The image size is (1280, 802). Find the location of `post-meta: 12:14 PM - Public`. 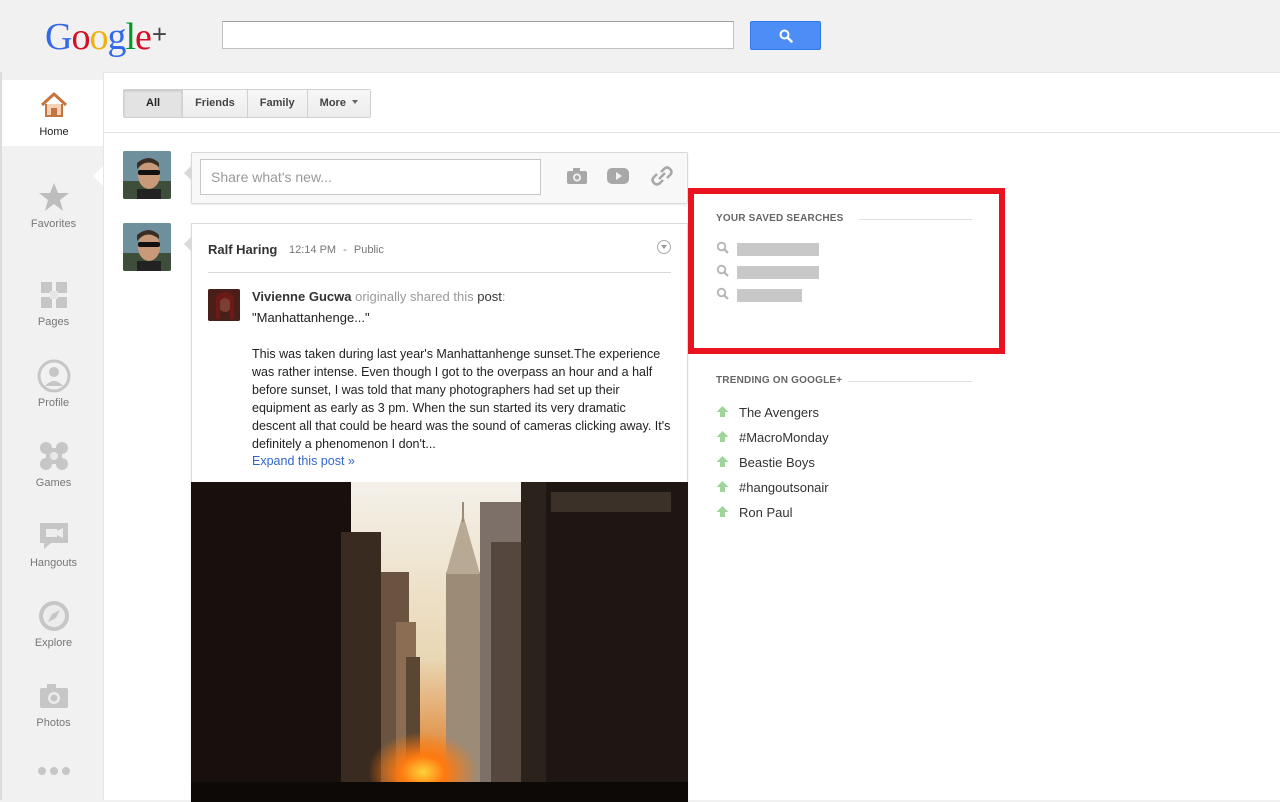

post-meta: 12:14 PM - Public is located at coordinates (336, 250).